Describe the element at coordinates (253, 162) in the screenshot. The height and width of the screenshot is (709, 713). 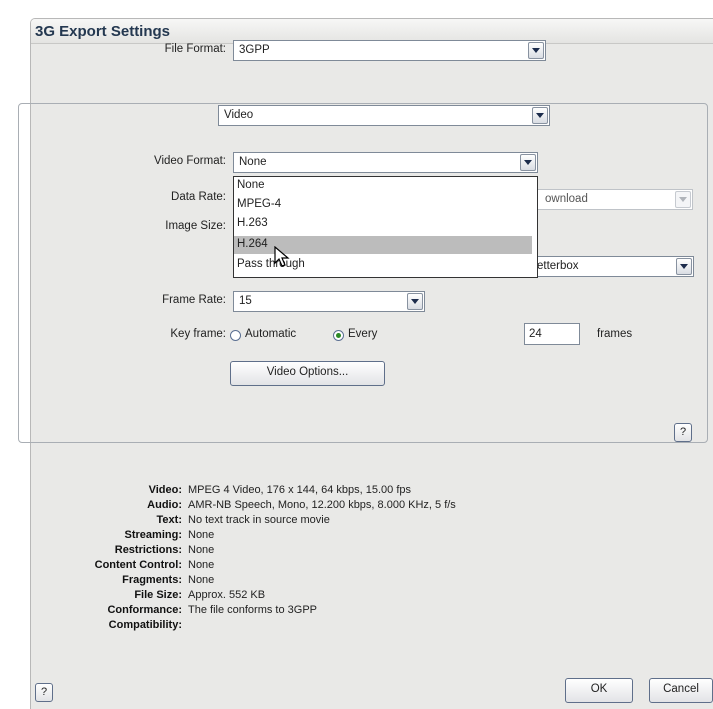
I see `video-format-value: None` at that location.